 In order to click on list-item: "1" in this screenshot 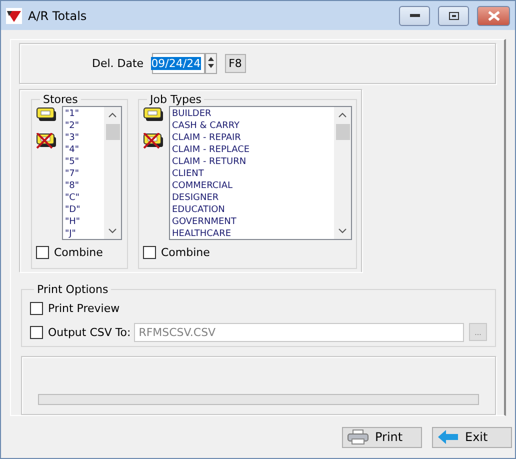, I will do `click(83, 114)`.